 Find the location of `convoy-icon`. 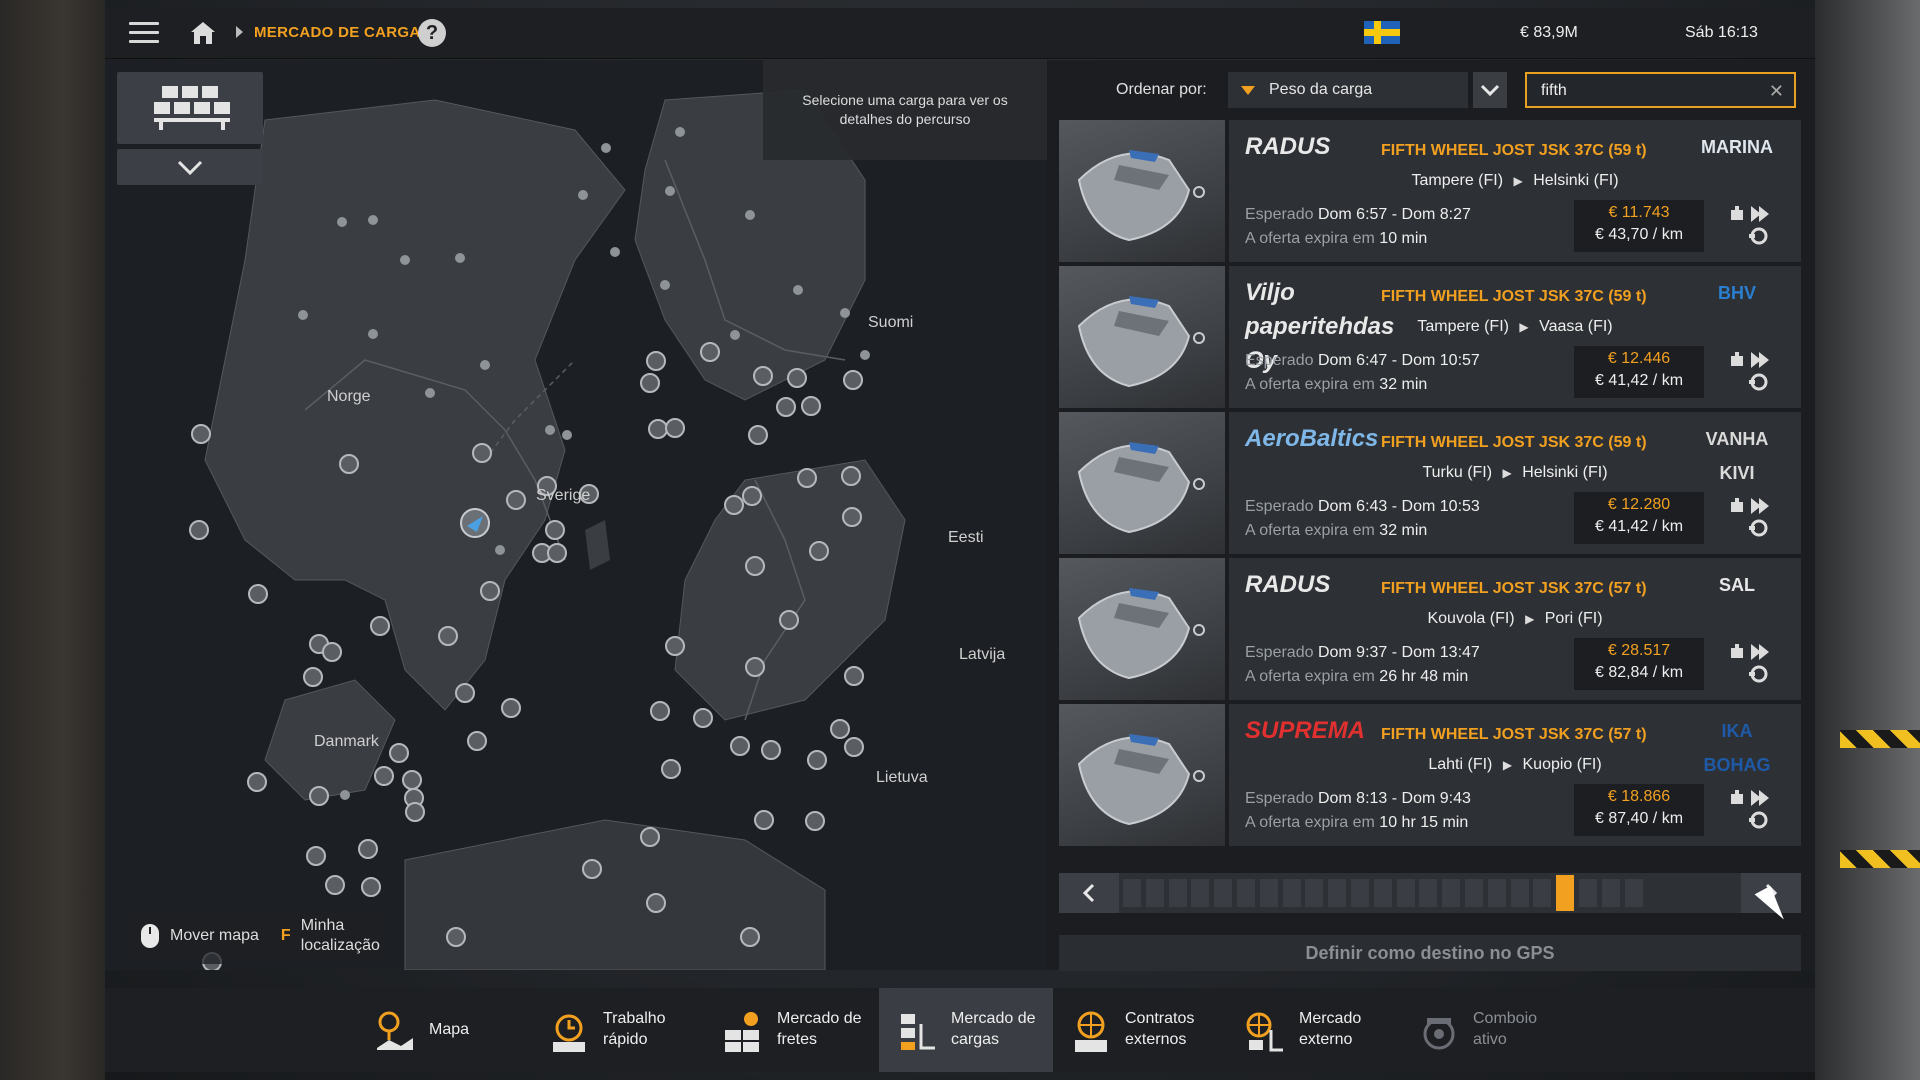

convoy-icon is located at coordinates (1439, 1034).